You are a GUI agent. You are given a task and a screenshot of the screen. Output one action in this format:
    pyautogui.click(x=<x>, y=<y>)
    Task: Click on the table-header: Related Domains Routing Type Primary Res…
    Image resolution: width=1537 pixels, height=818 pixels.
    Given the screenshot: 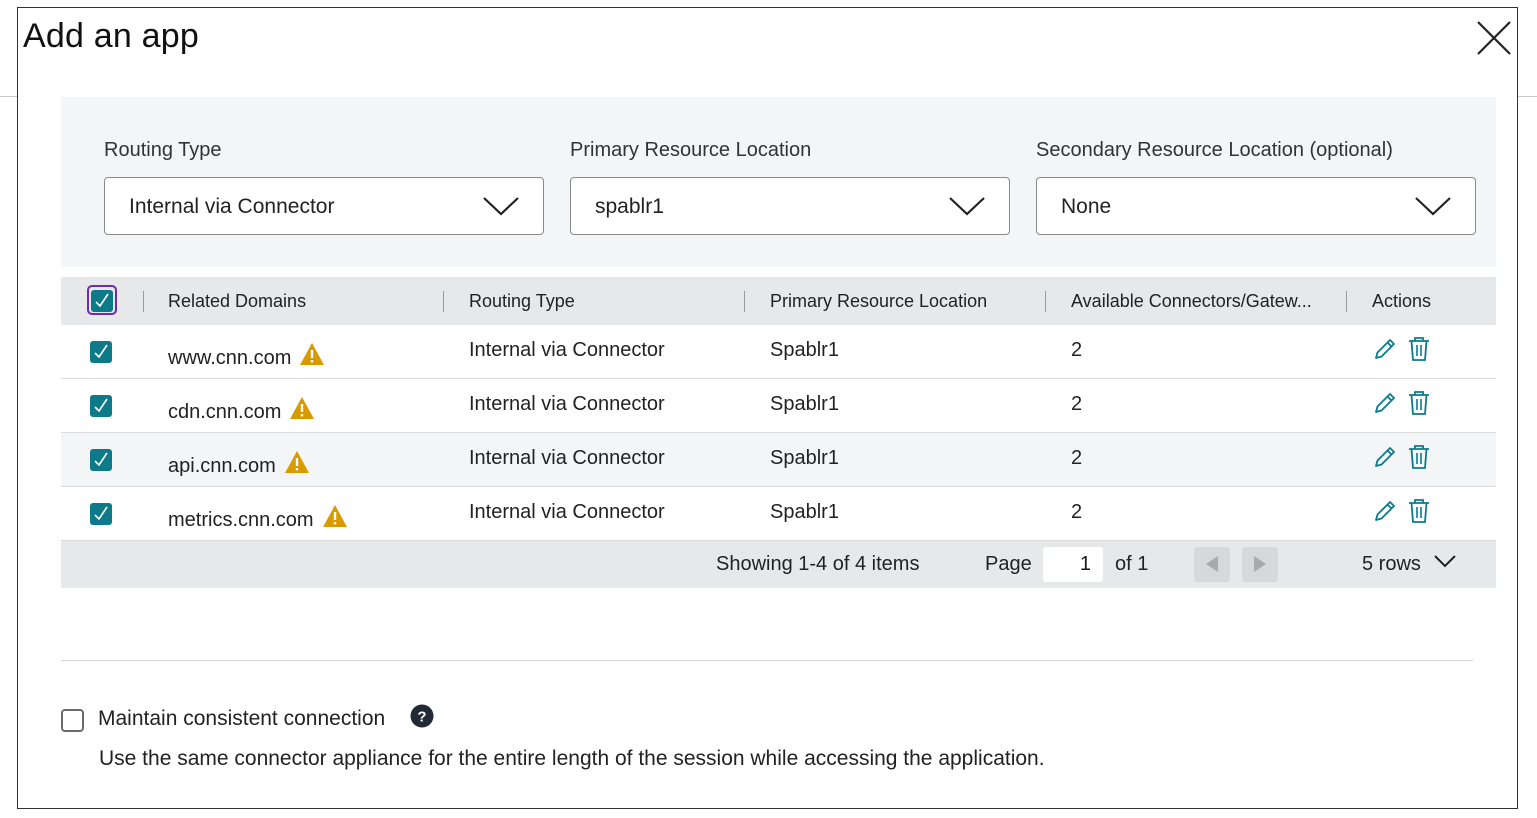 What is the action you would take?
    pyautogui.click(x=778, y=301)
    